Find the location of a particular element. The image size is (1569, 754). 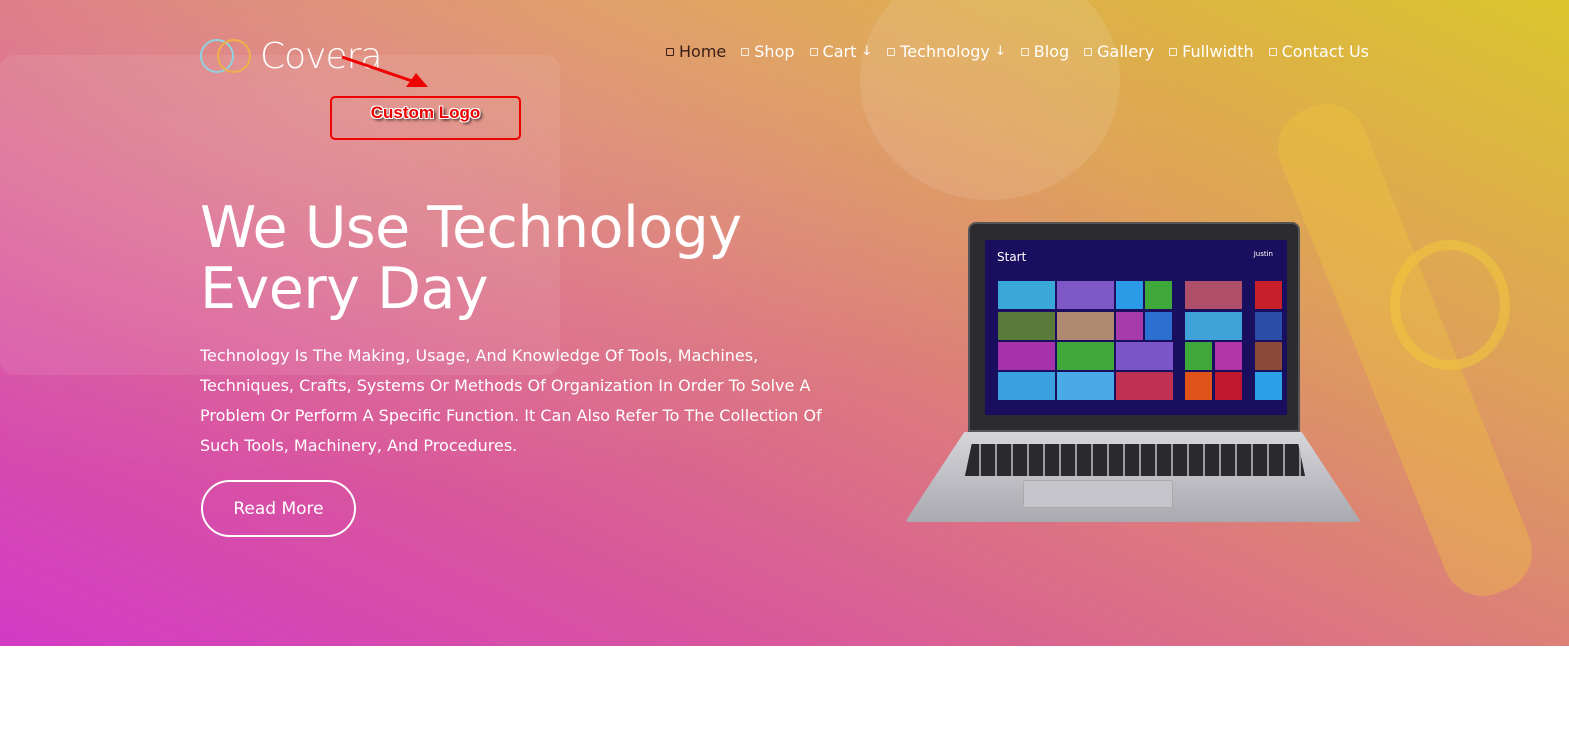

nav-item-shop: Shop is located at coordinates (768, 51).